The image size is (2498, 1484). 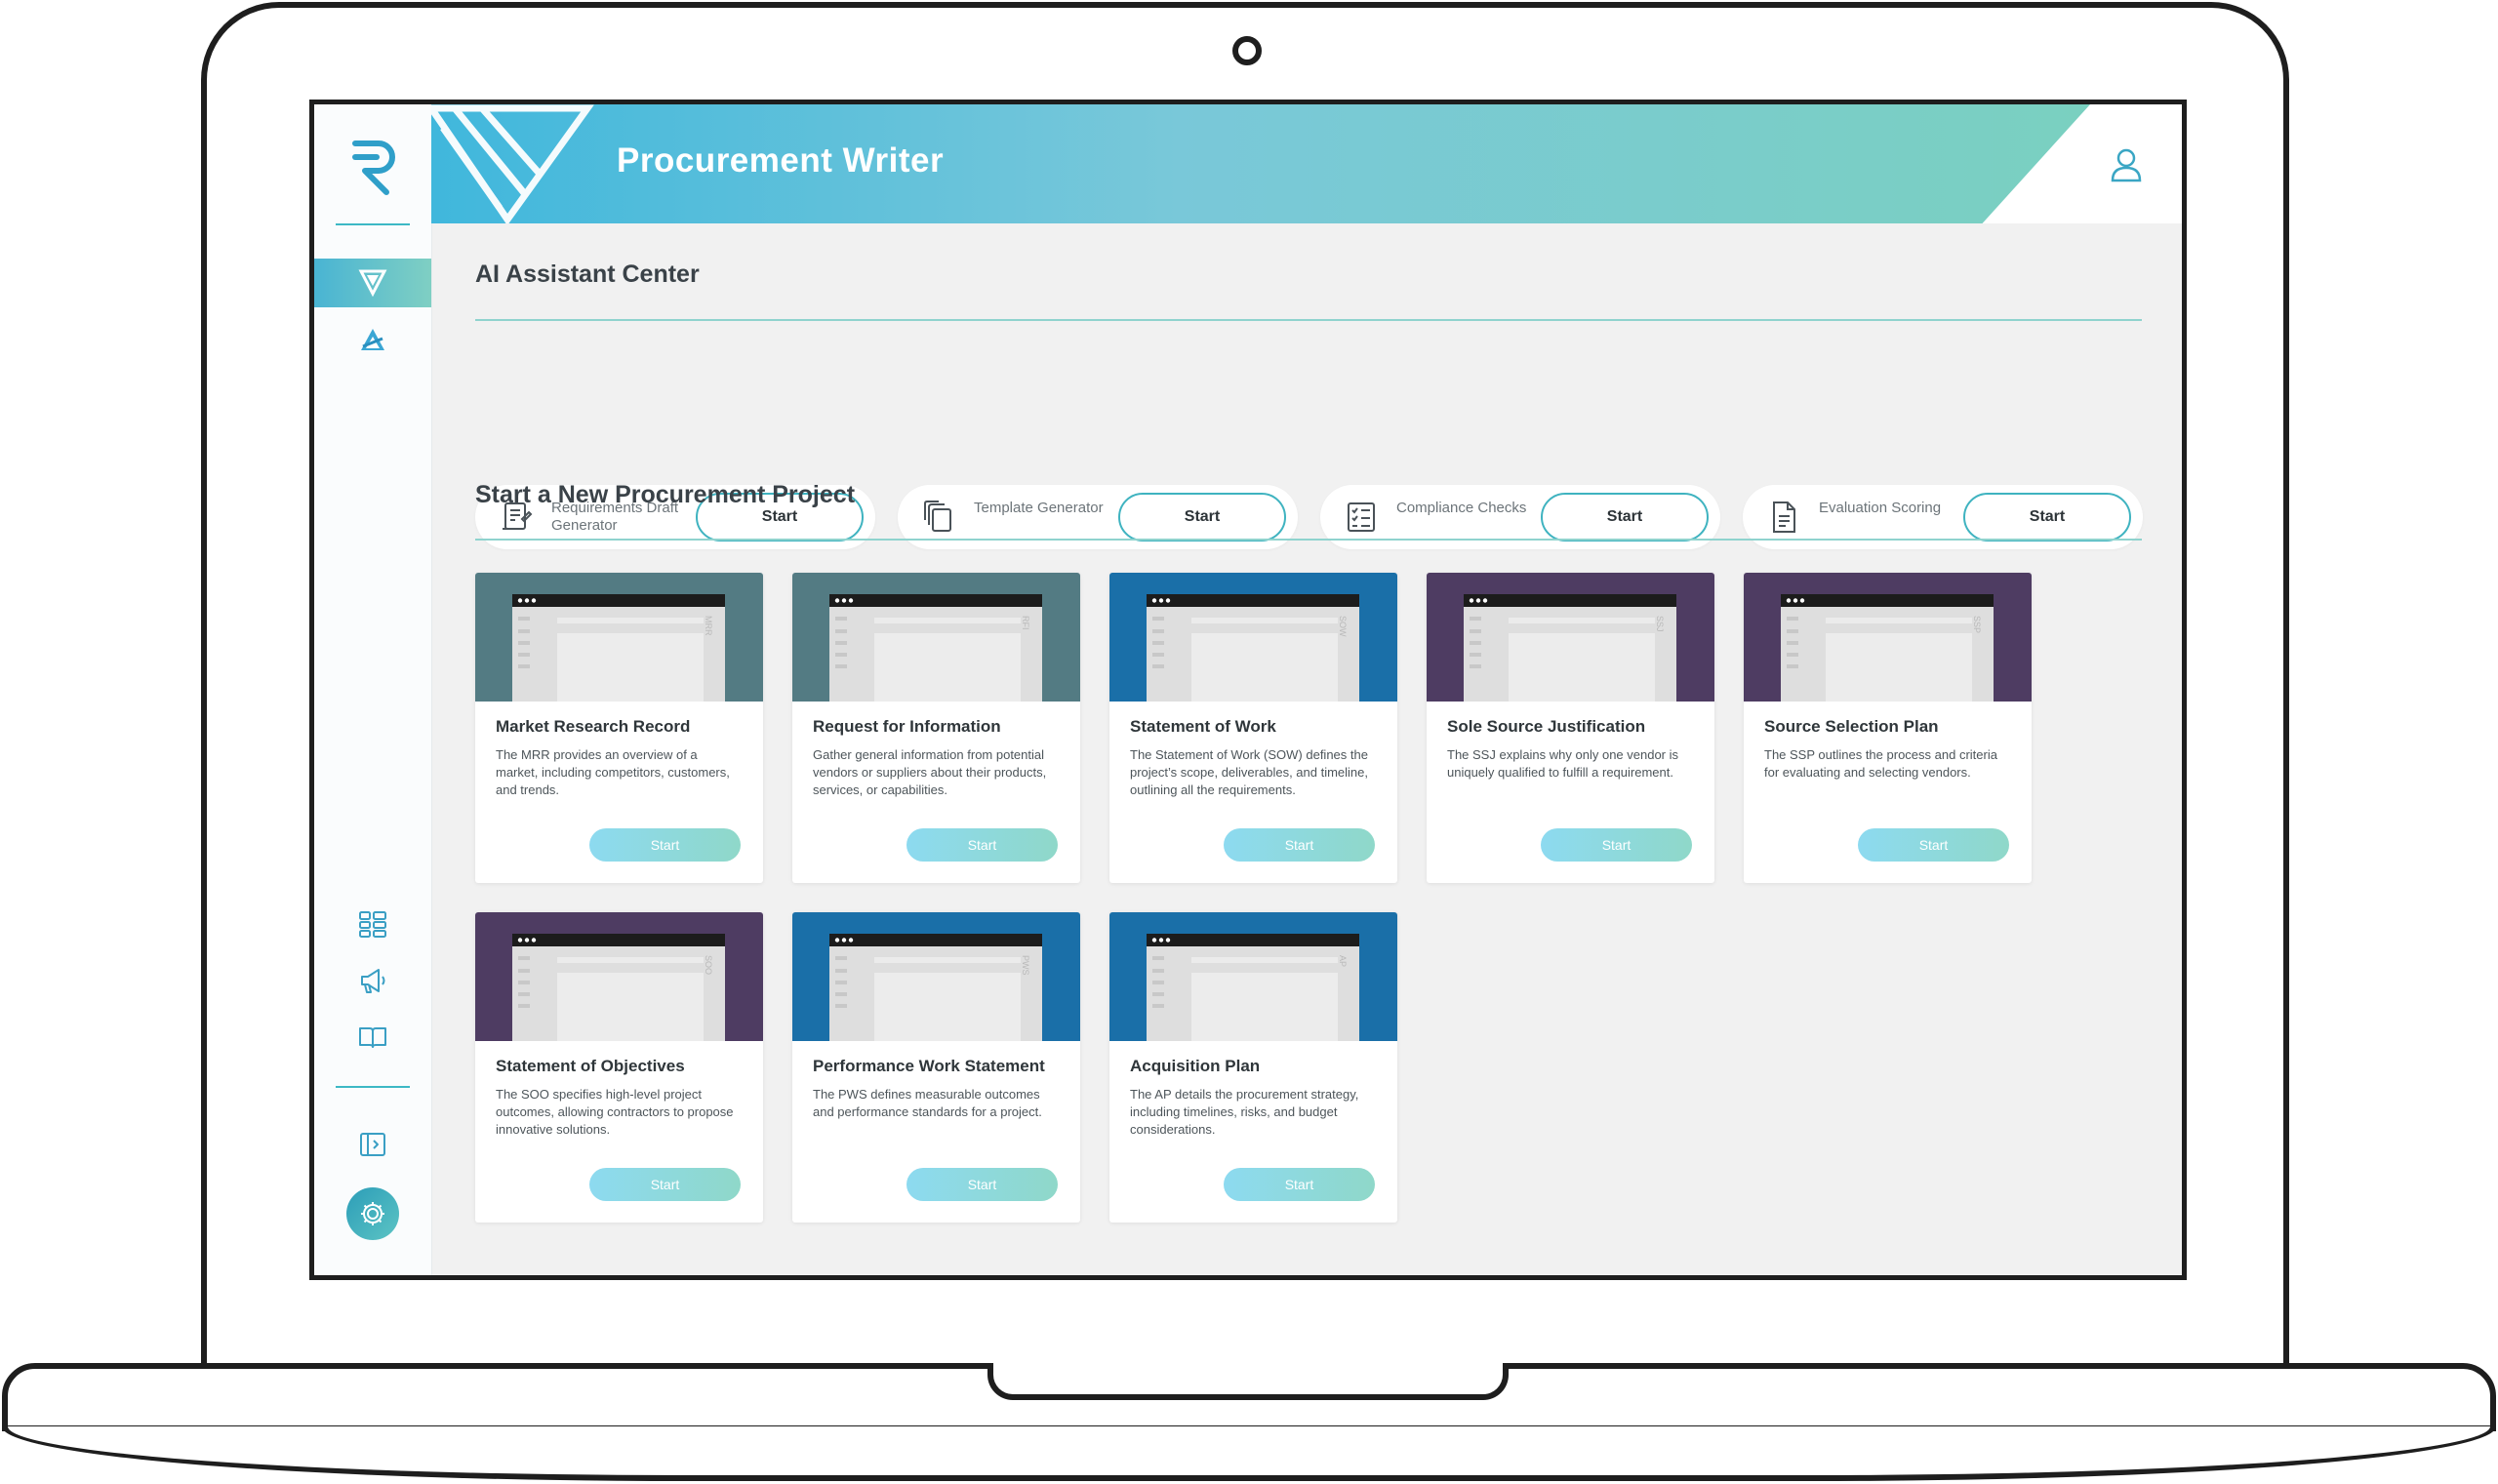 I want to click on header-triangle-decoration, so click(x=512, y=163).